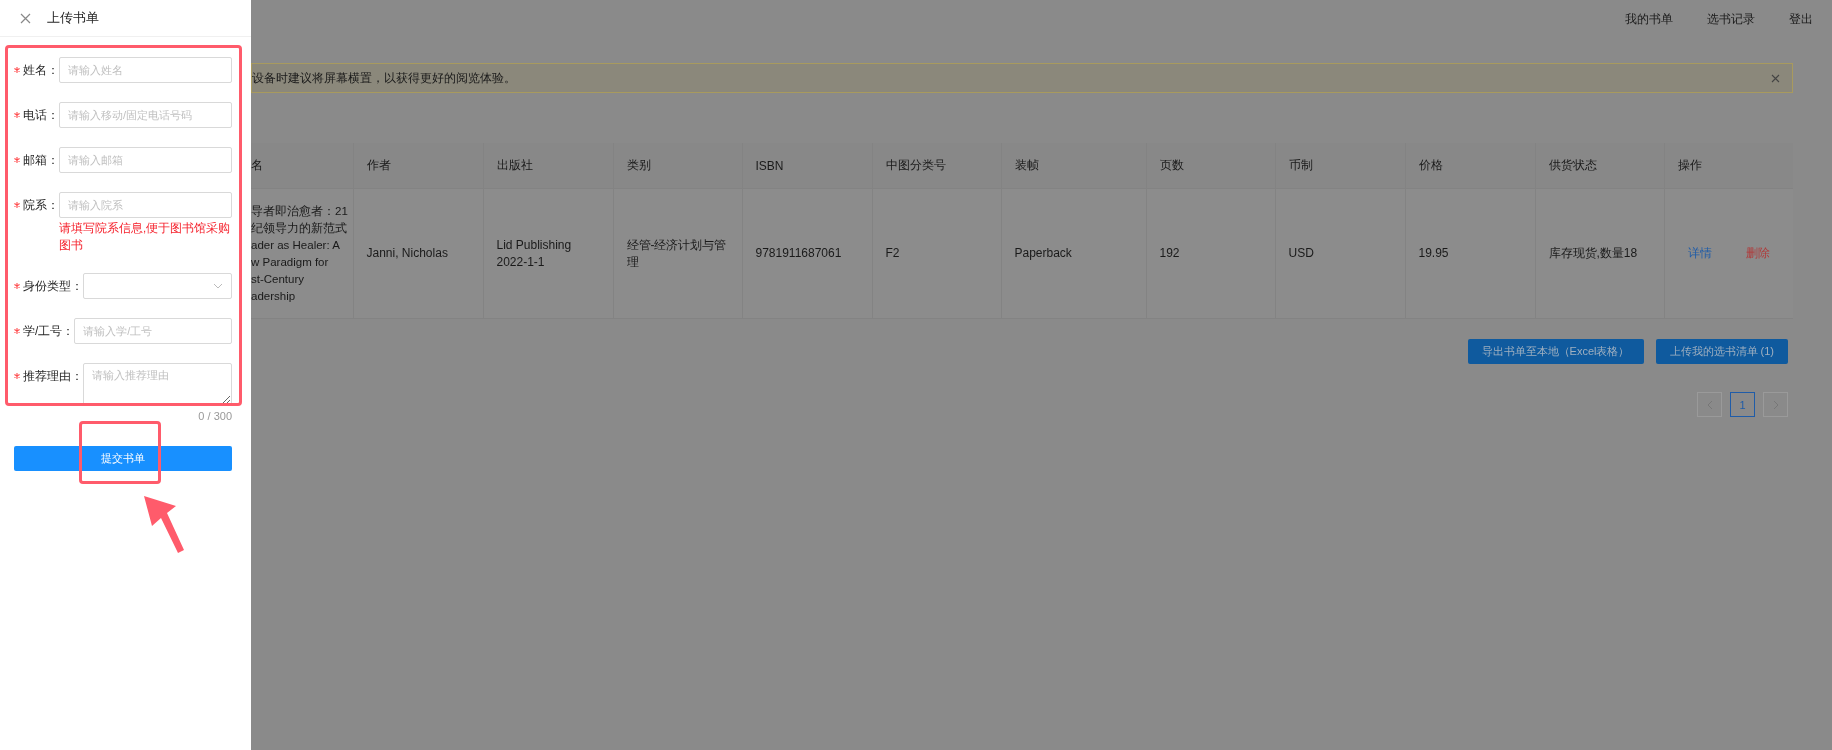 The width and height of the screenshot is (1832, 750). Describe the element at coordinates (53, 286) in the screenshot. I see `field-label: 身份类型：` at that location.